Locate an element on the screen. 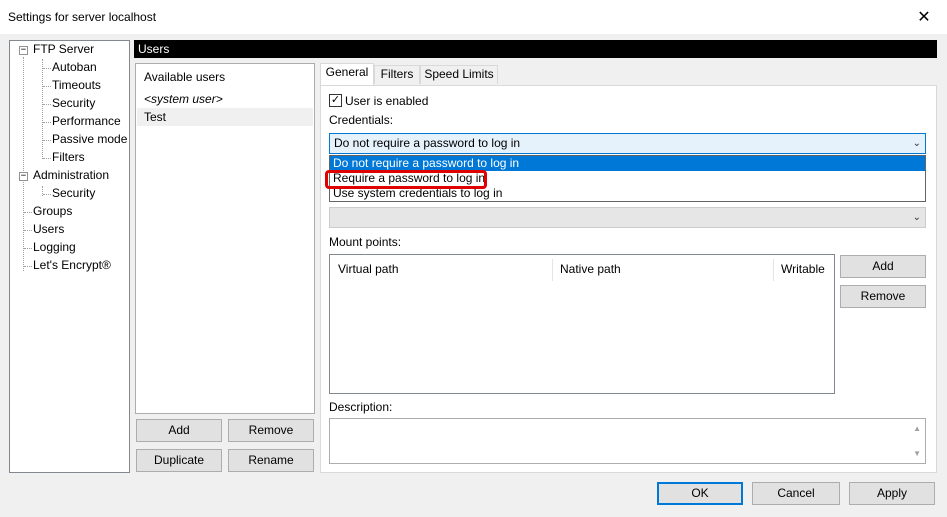 Image resolution: width=947 pixels, height=517 pixels. tree-item-filters: Filters is located at coordinates (68, 157).